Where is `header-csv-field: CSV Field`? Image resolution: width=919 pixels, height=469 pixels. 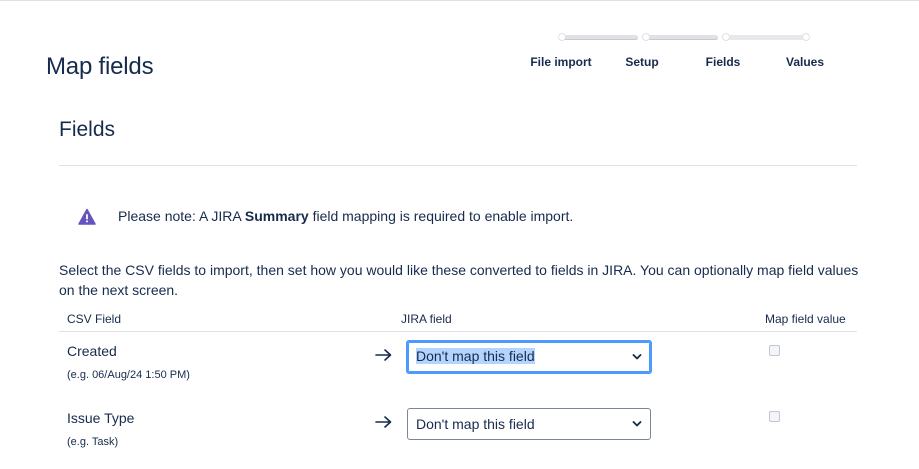
header-csv-field: CSV Field is located at coordinates (94, 319).